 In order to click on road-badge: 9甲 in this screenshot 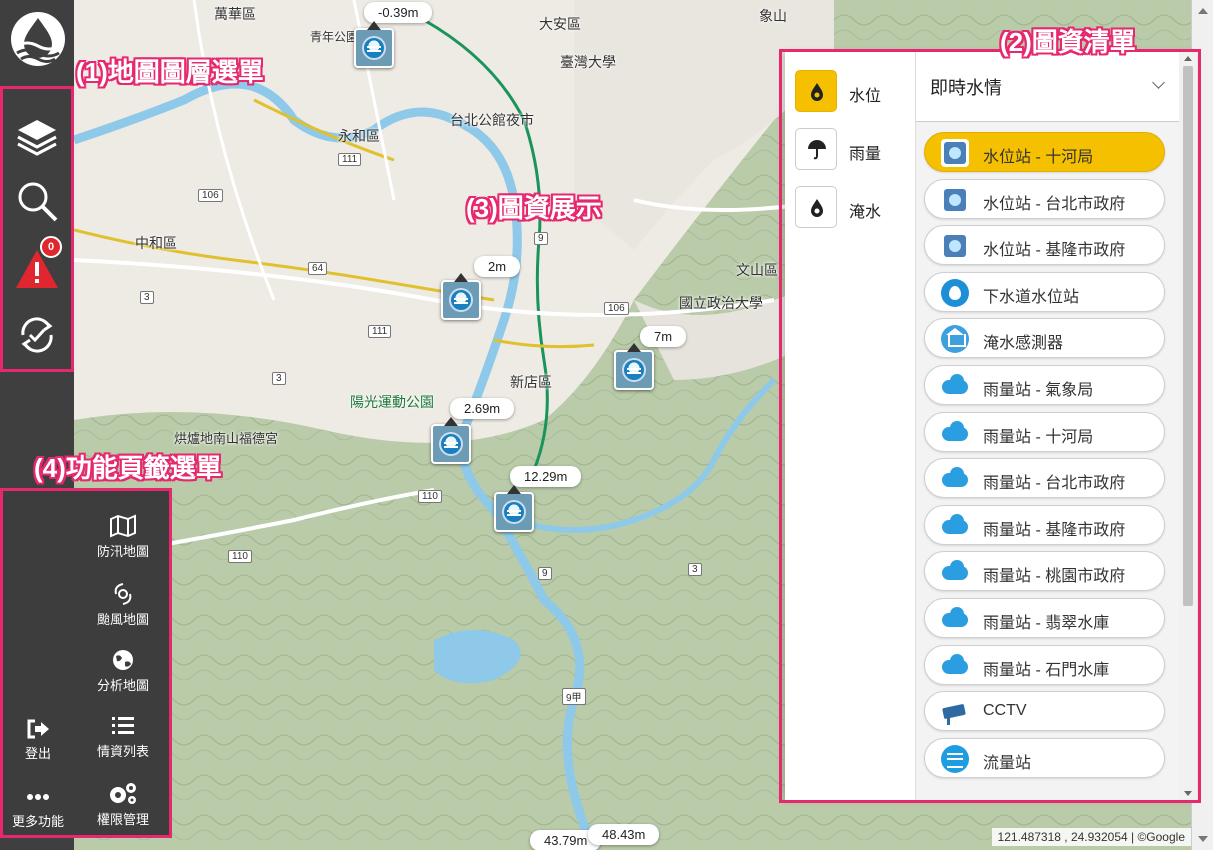, I will do `click(574, 696)`.